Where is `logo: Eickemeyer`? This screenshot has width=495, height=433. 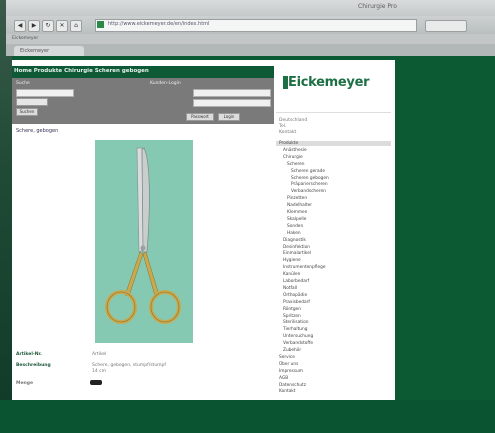
logo: Eickemeyer is located at coordinates (329, 82).